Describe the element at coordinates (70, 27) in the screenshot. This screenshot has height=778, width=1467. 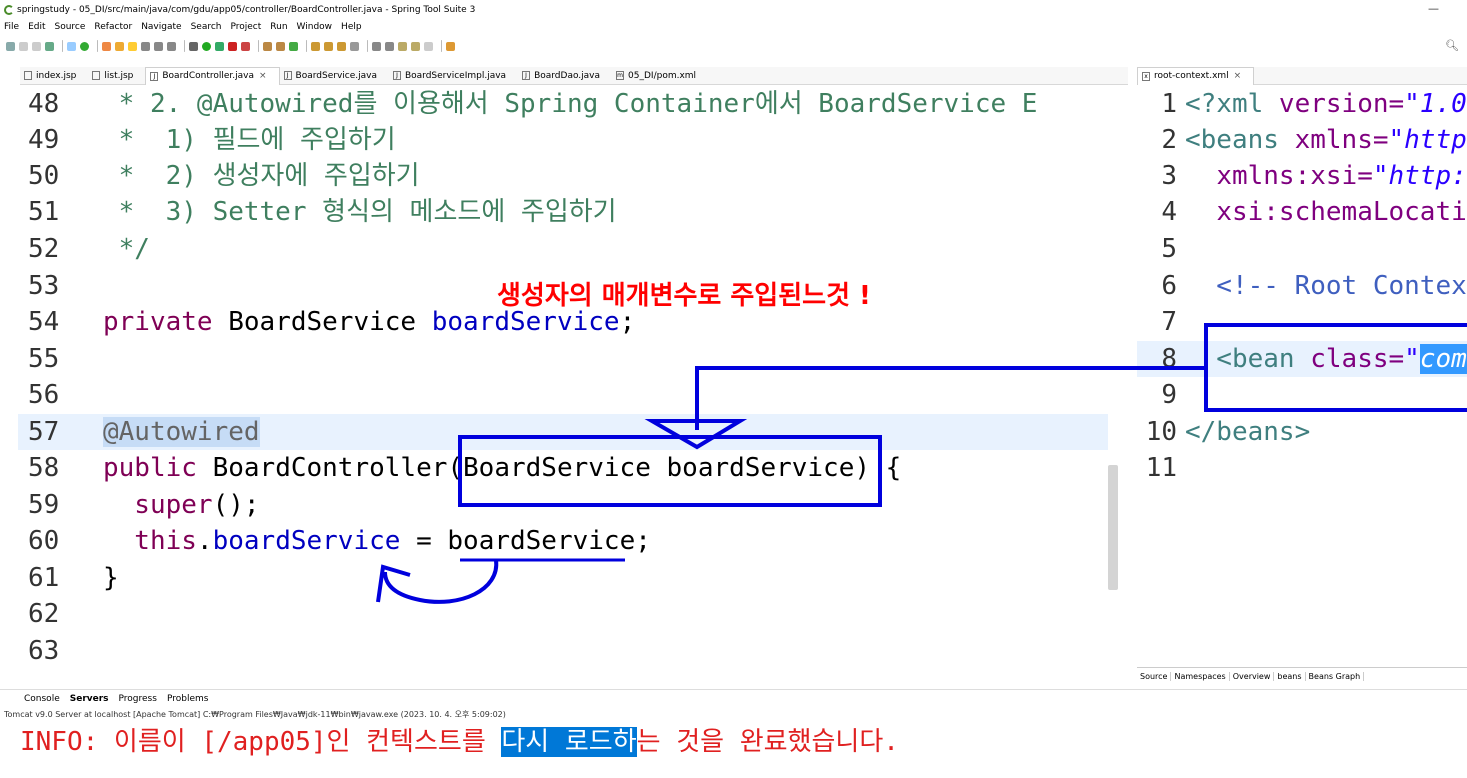
I see `menu-source: Source` at that location.